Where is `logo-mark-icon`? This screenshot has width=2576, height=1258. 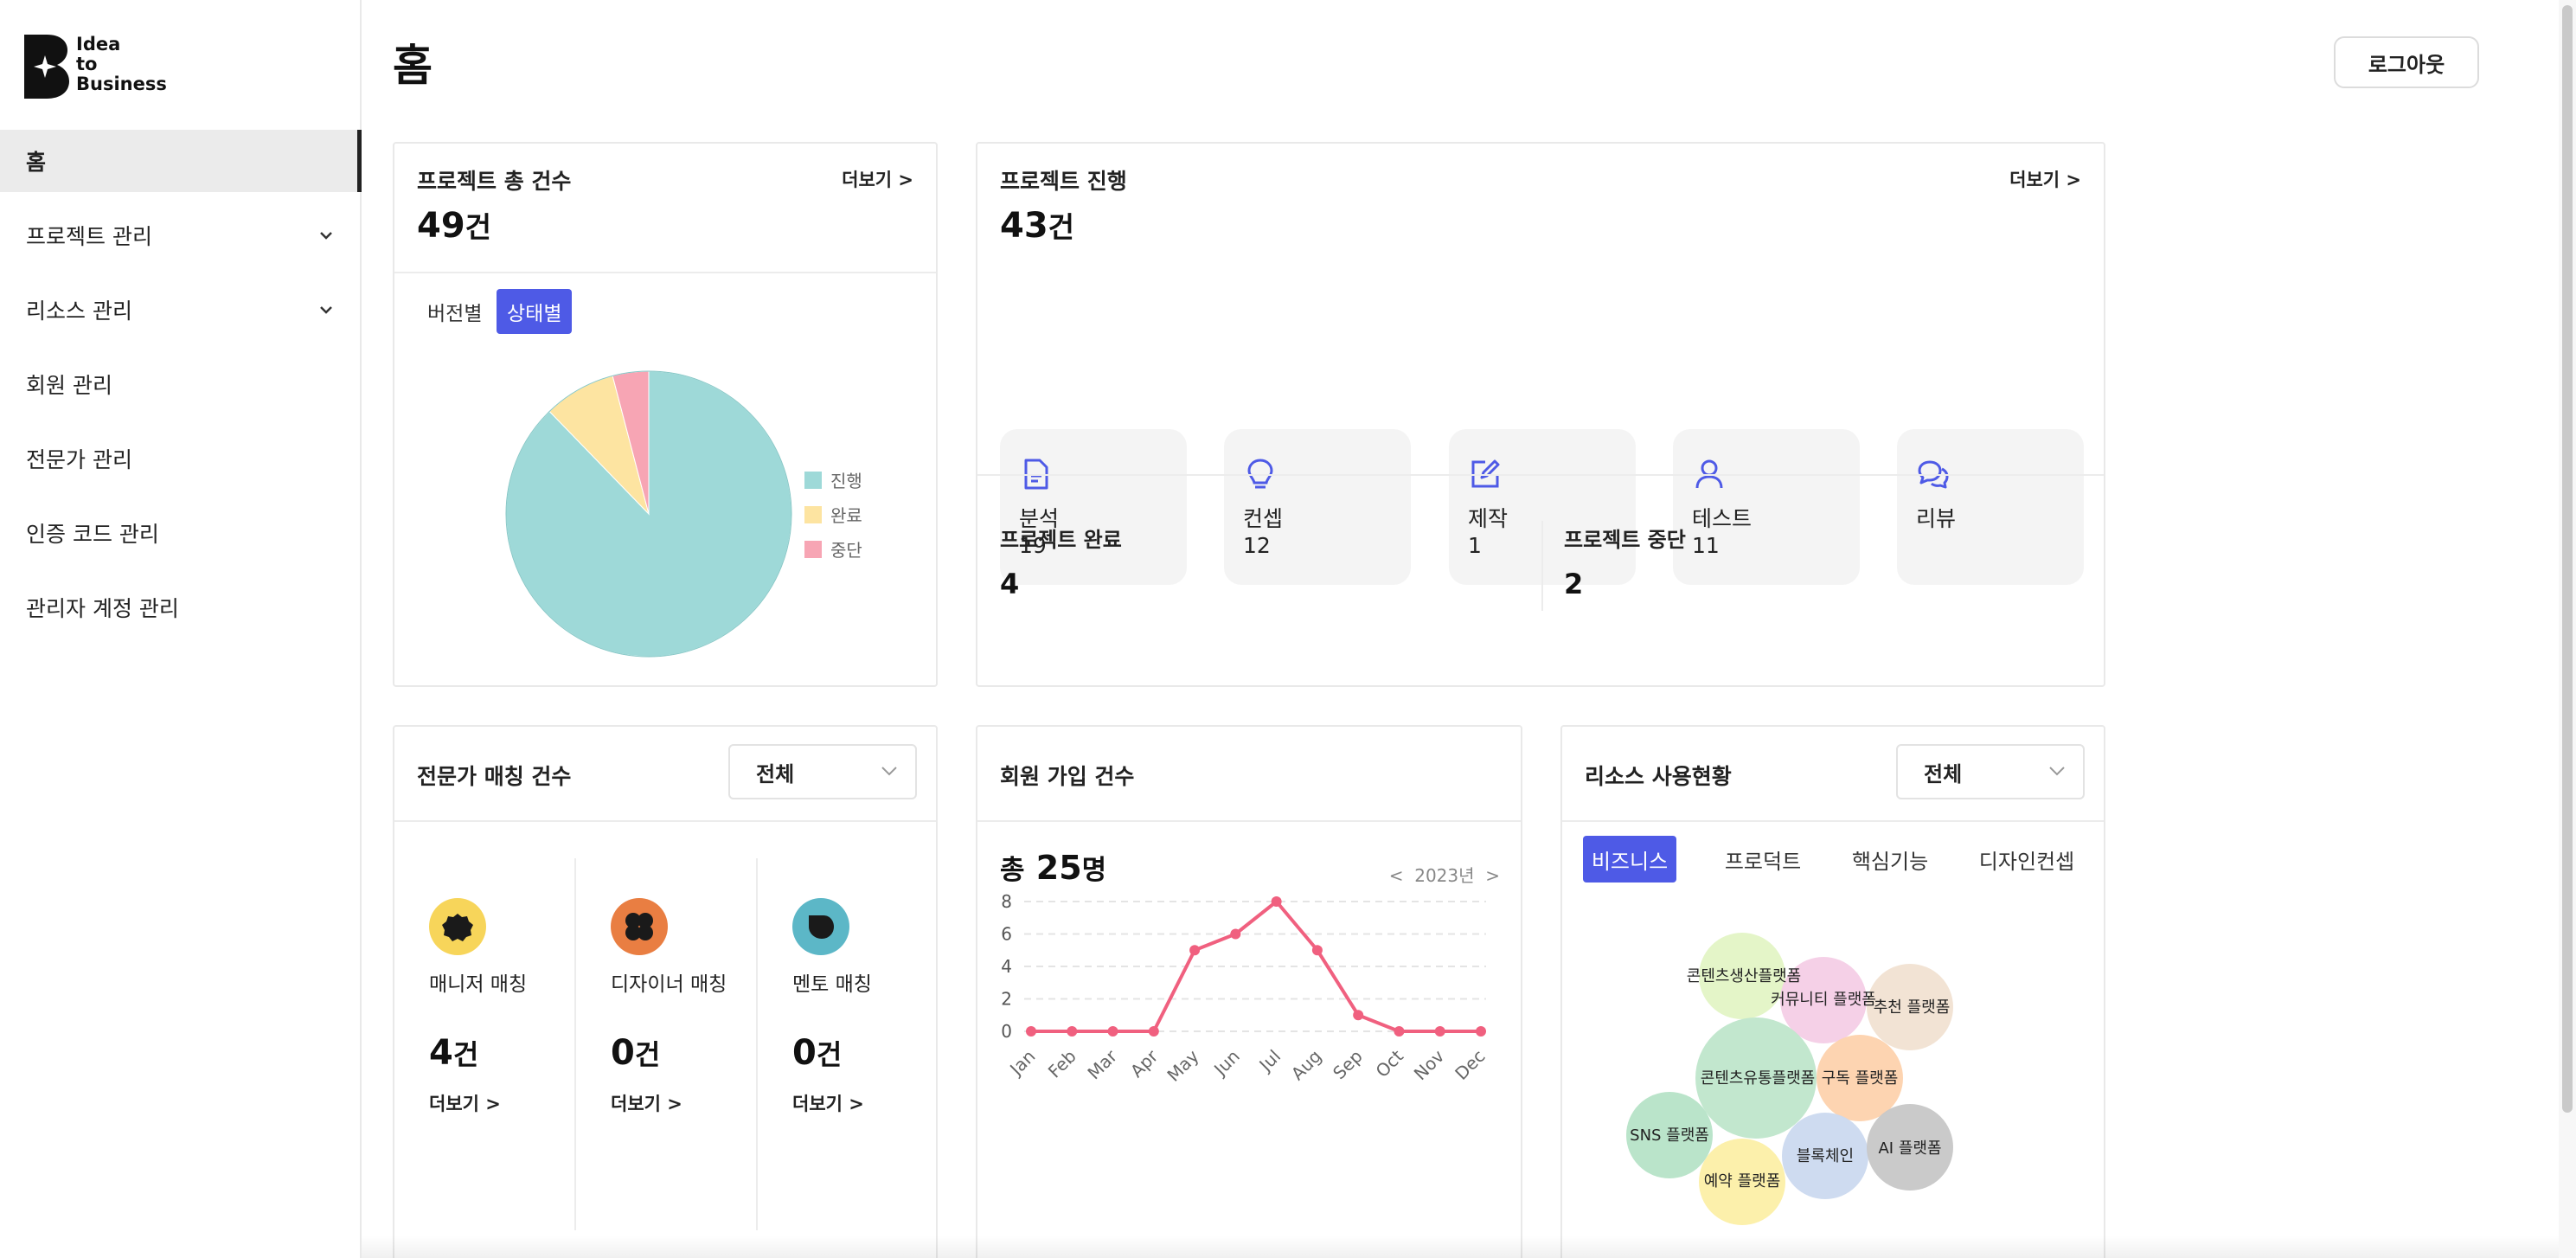 logo-mark-icon is located at coordinates (46, 67).